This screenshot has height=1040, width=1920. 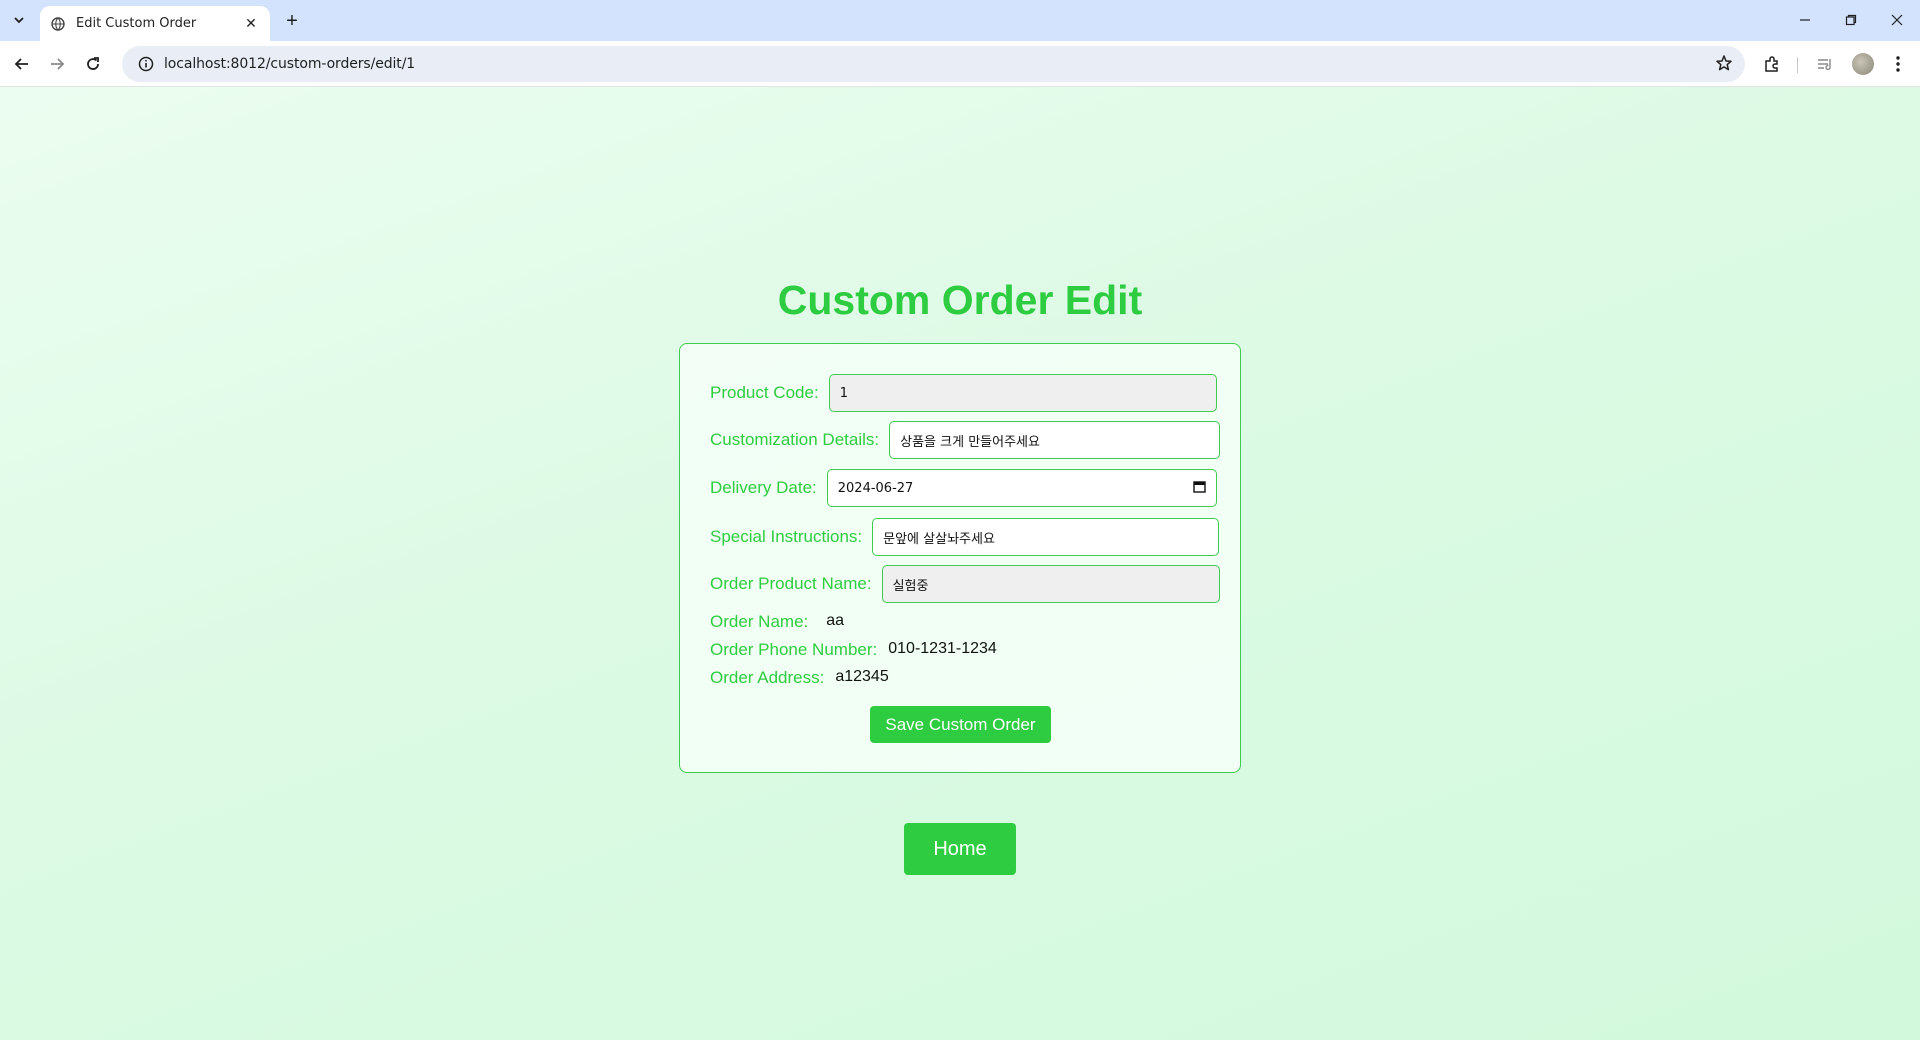 I want to click on home-button: Home, so click(x=960, y=849).